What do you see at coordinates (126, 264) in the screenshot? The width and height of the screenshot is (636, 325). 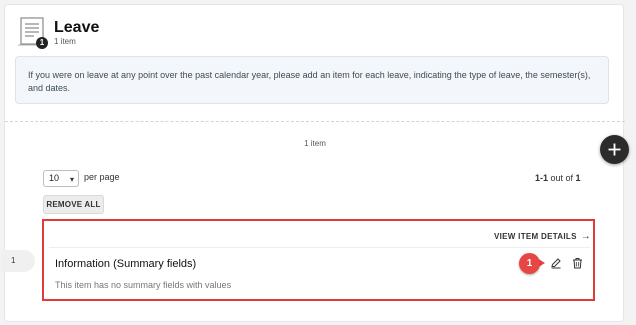 I see `item-summary-title: Information (Summary fields)` at bounding box center [126, 264].